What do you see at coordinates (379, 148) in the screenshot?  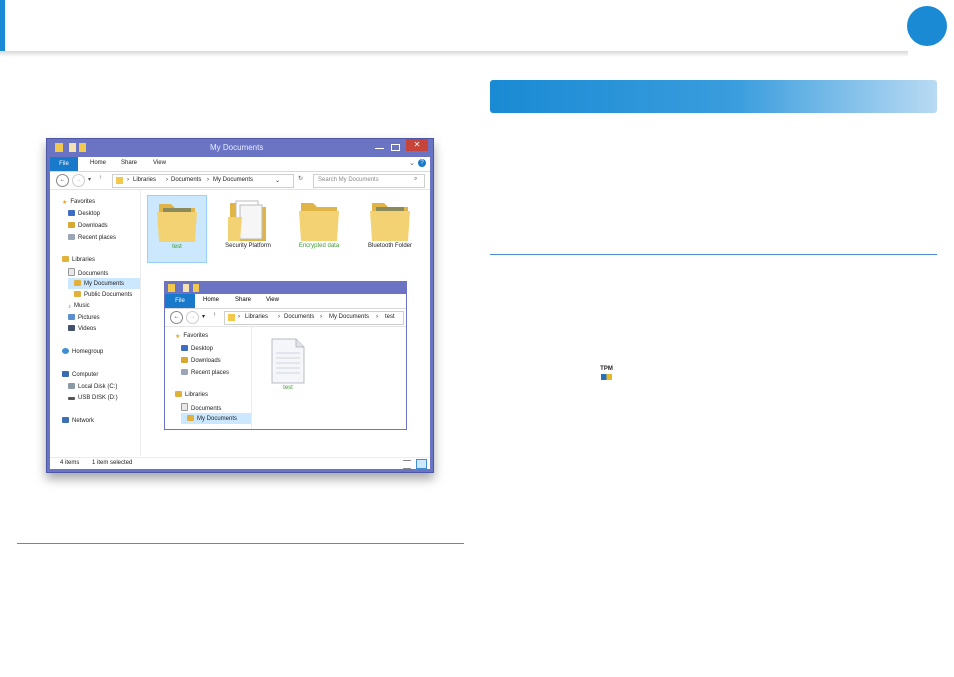 I see `minimize-button` at bounding box center [379, 148].